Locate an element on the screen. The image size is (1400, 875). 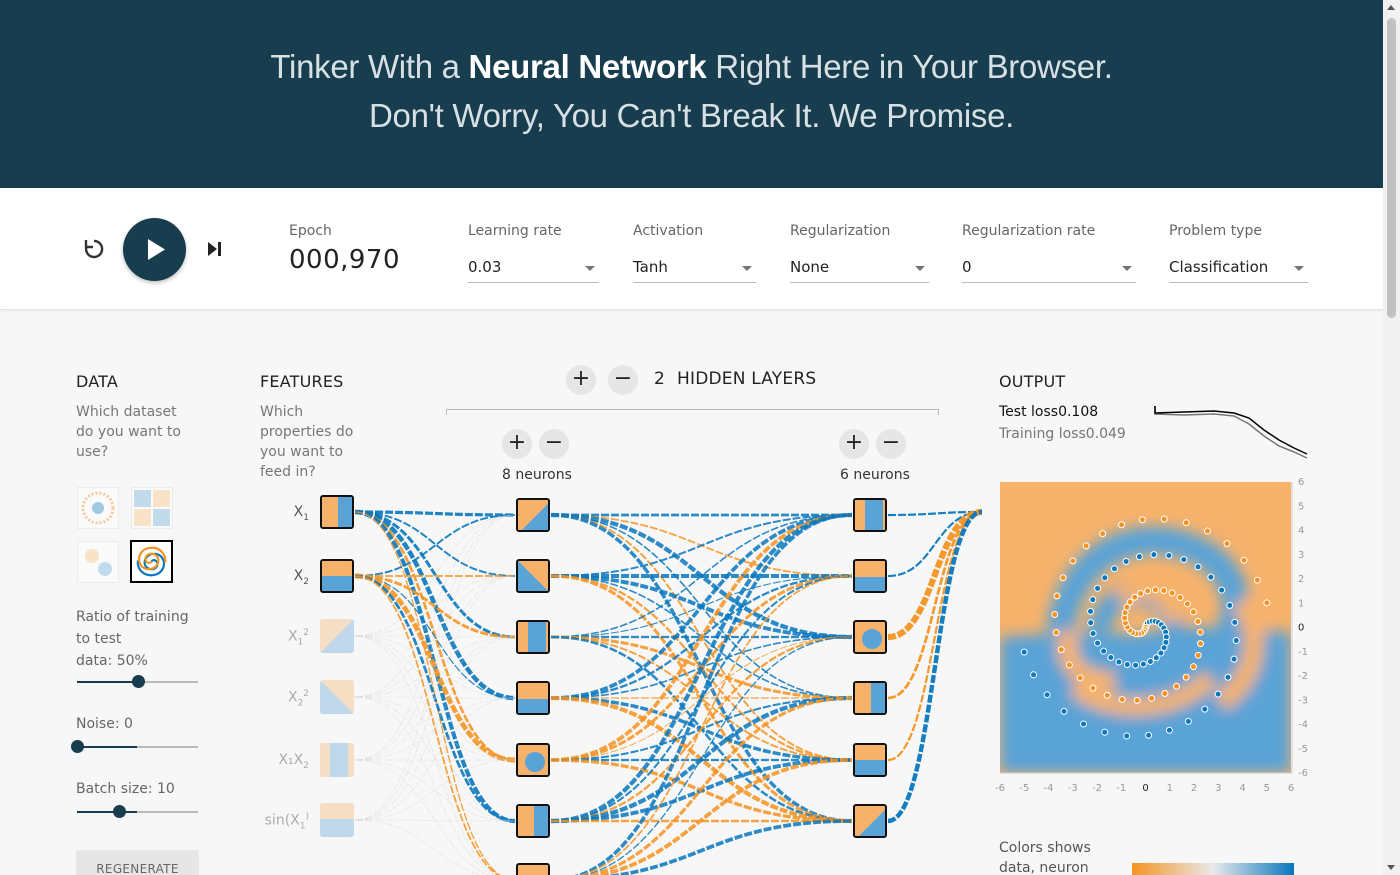
hidden-layers-bracket is located at coordinates (692, 412).